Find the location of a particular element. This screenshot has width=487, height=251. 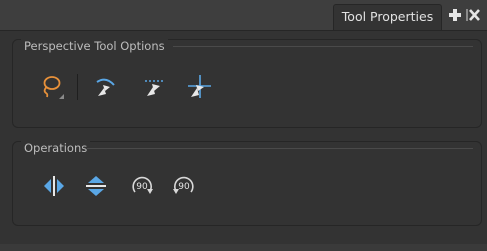

rotate-90-cw-icon: 90 is located at coordinates (142, 186).